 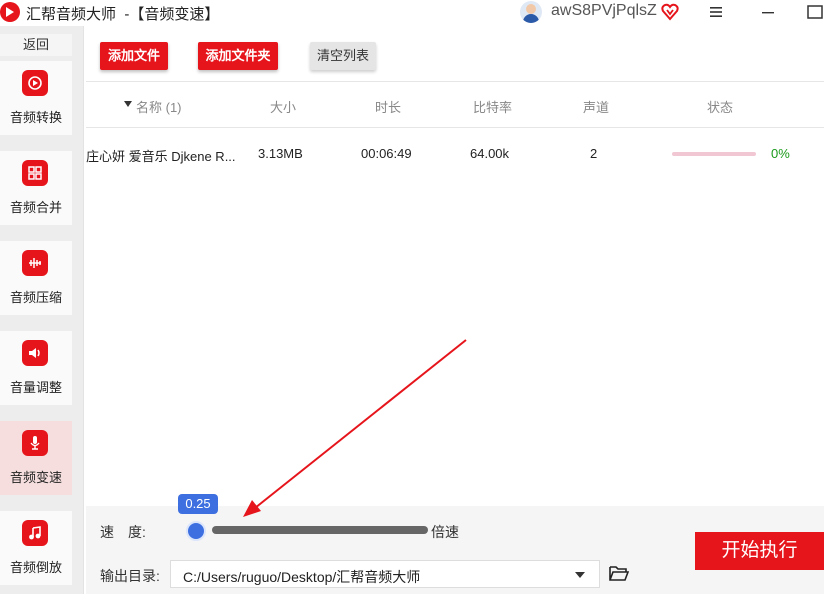 I want to click on audio-reverse-icon, so click(x=35, y=533).